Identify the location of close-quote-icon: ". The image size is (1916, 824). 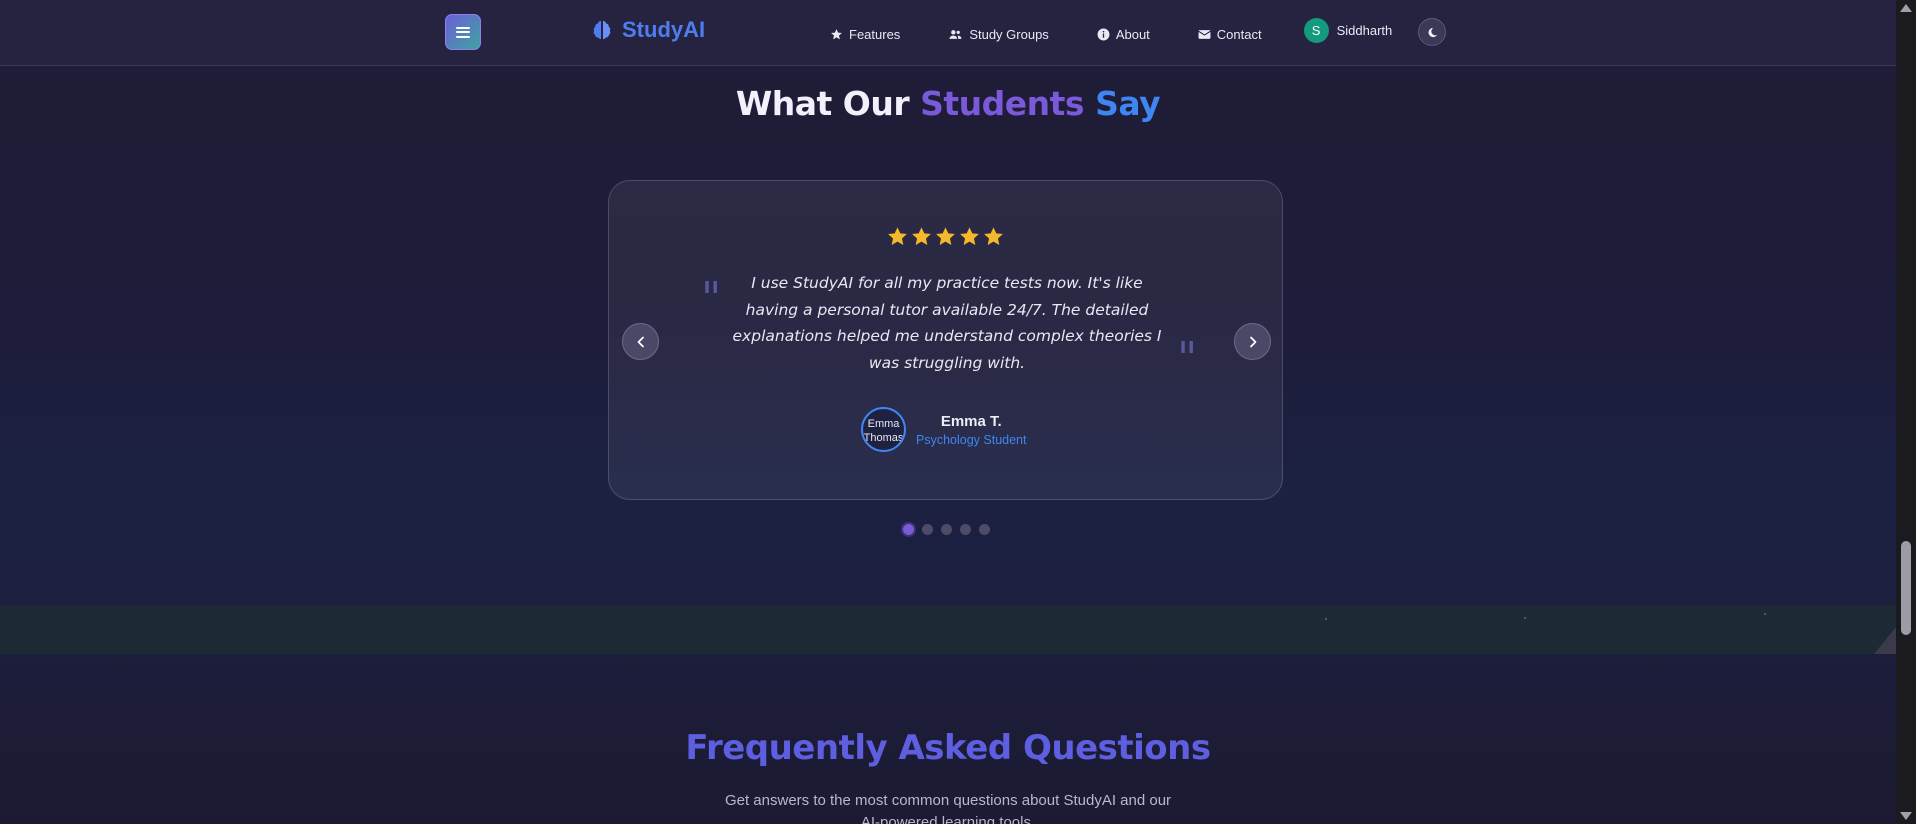
(1187, 358).